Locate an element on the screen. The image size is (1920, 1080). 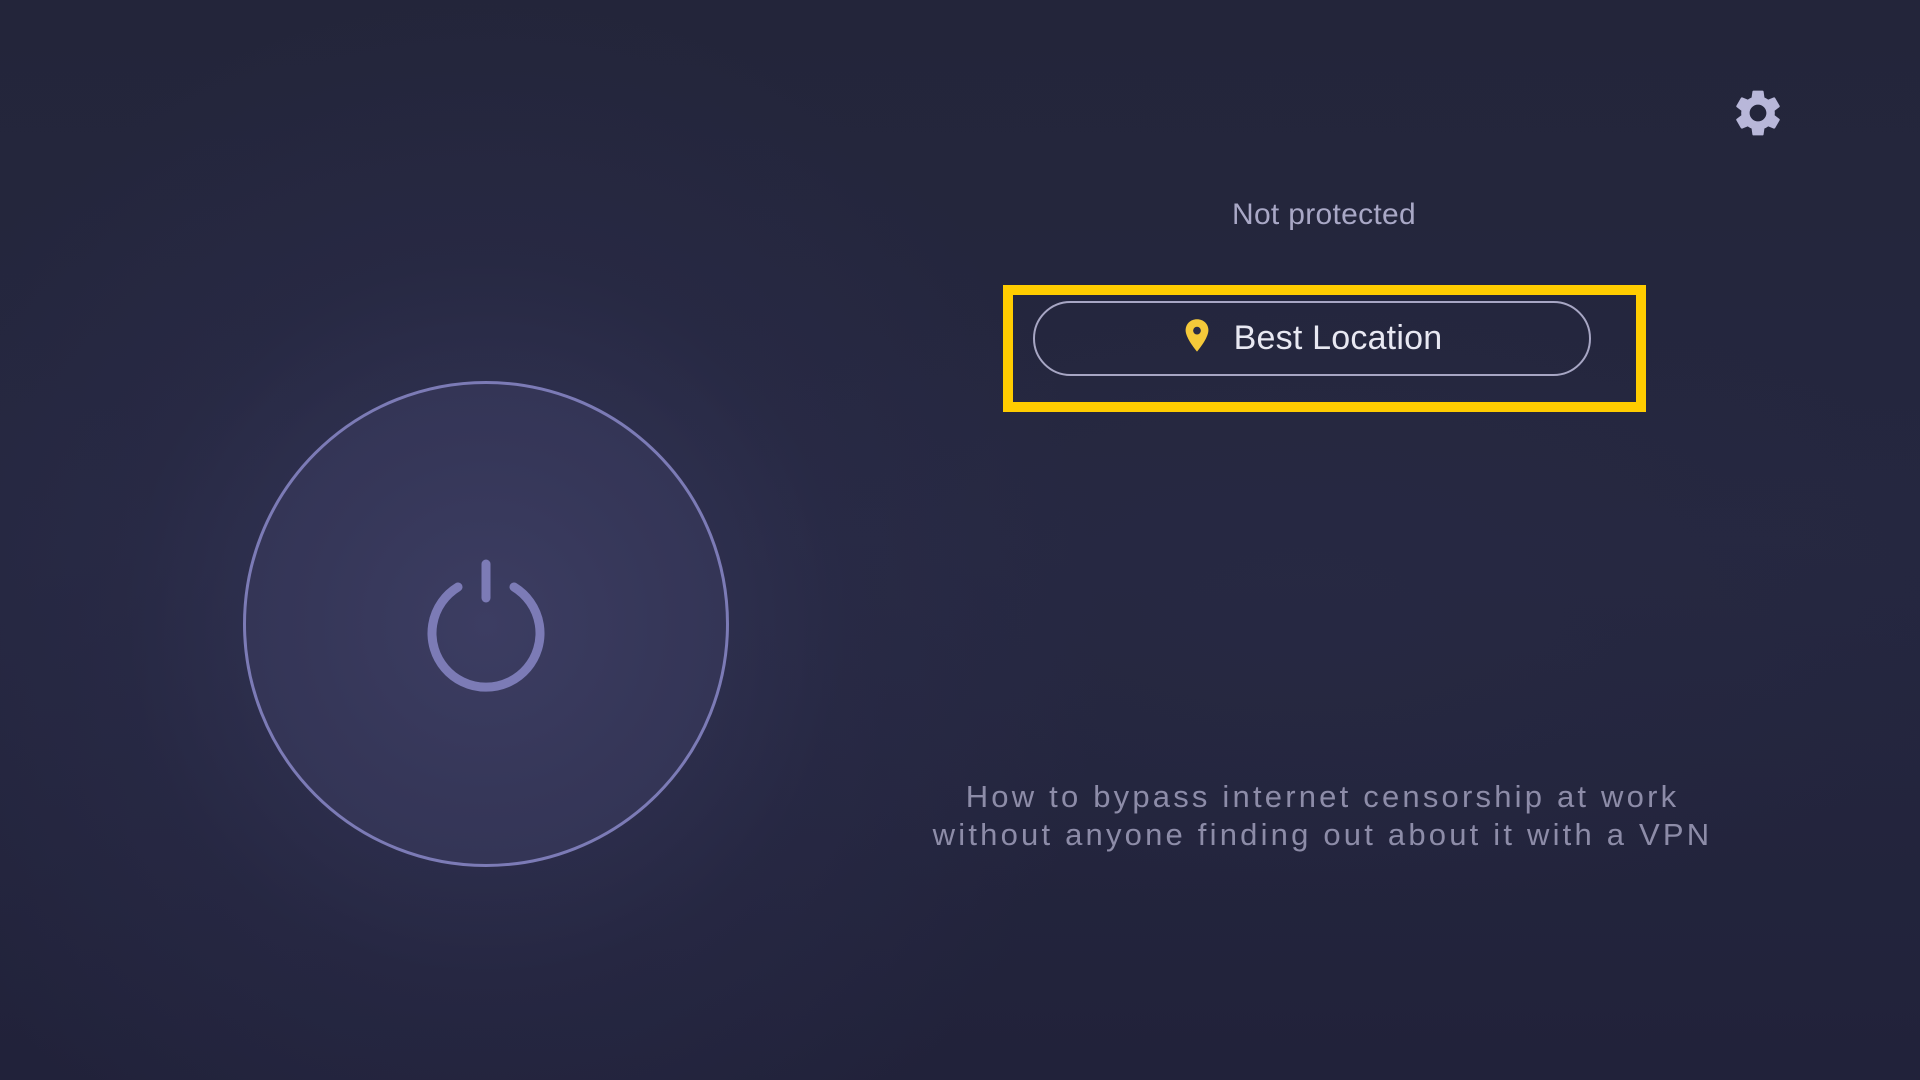
gear-icon is located at coordinates (1758, 113).